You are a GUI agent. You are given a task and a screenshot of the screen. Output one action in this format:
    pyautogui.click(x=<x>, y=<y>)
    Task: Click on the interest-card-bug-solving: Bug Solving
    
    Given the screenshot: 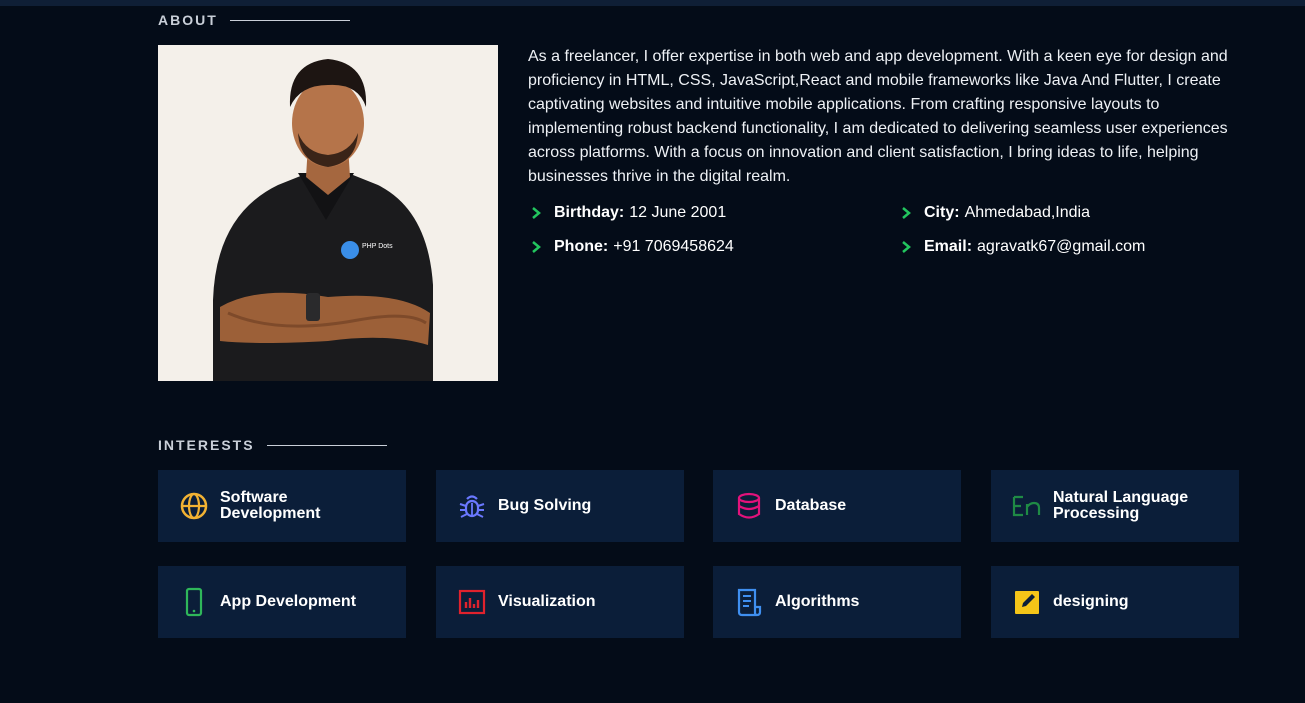 What is the action you would take?
    pyautogui.click(x=560, y=506)
    